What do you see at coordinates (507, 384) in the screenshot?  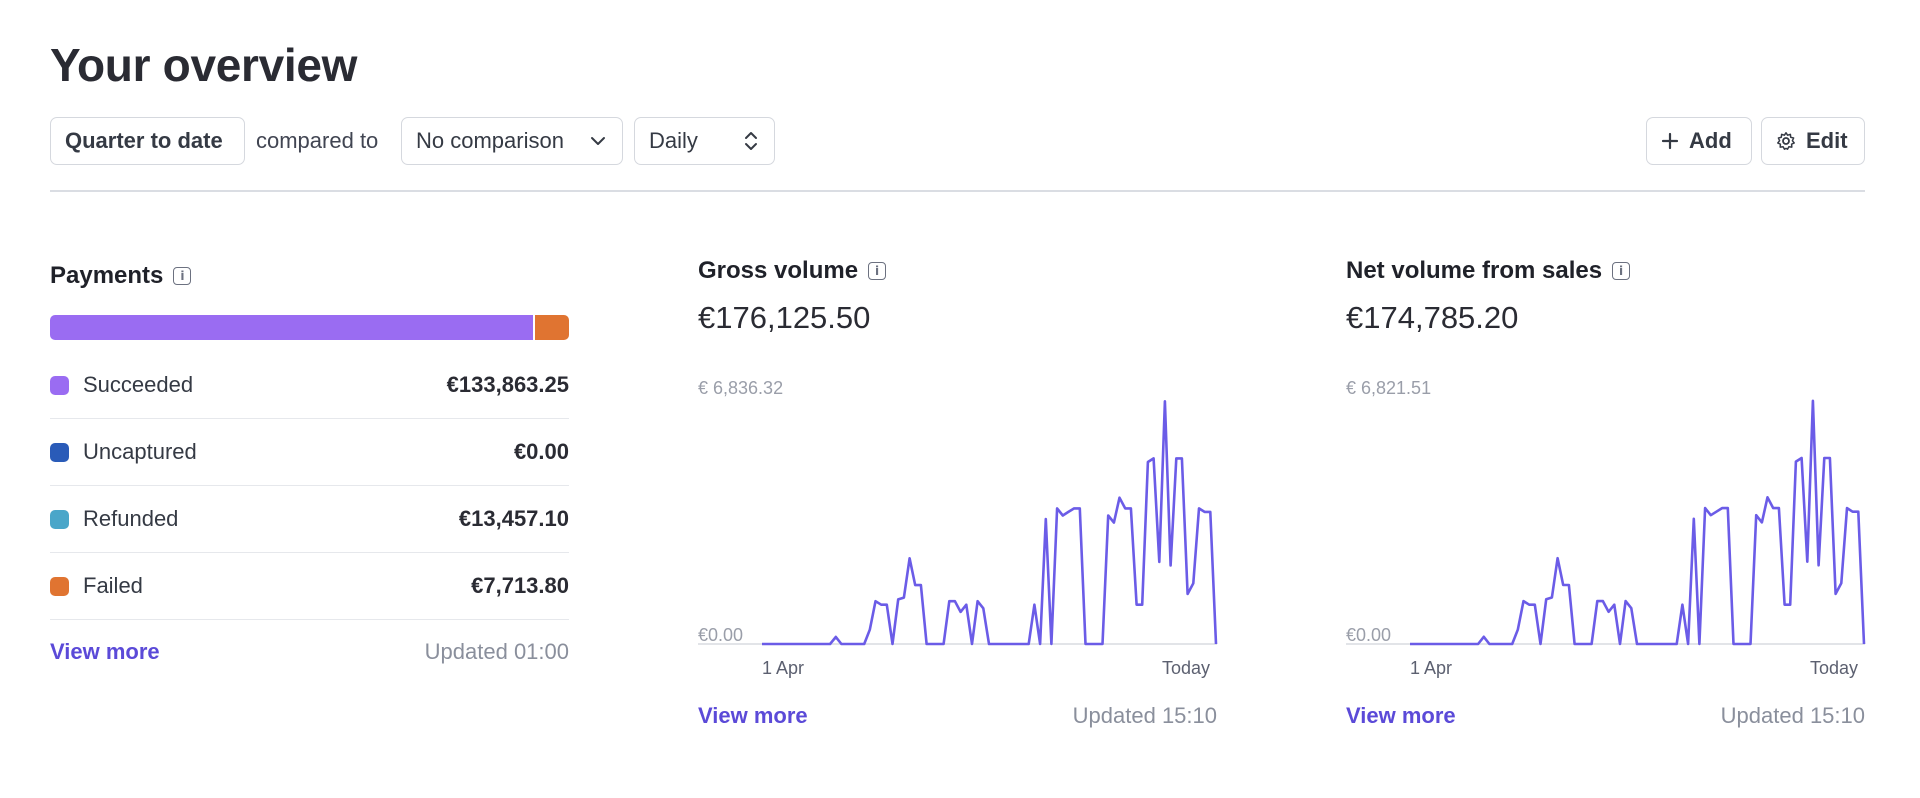 I see `legend-value: €133,863.25` at bounding box center [507, 384].